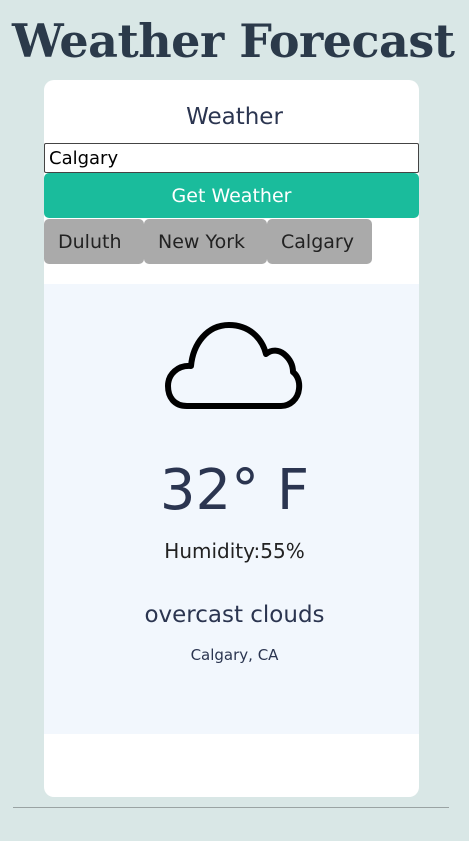 This screenshot has height=841, width=469. I want to click on city-input, so click(231, 158).